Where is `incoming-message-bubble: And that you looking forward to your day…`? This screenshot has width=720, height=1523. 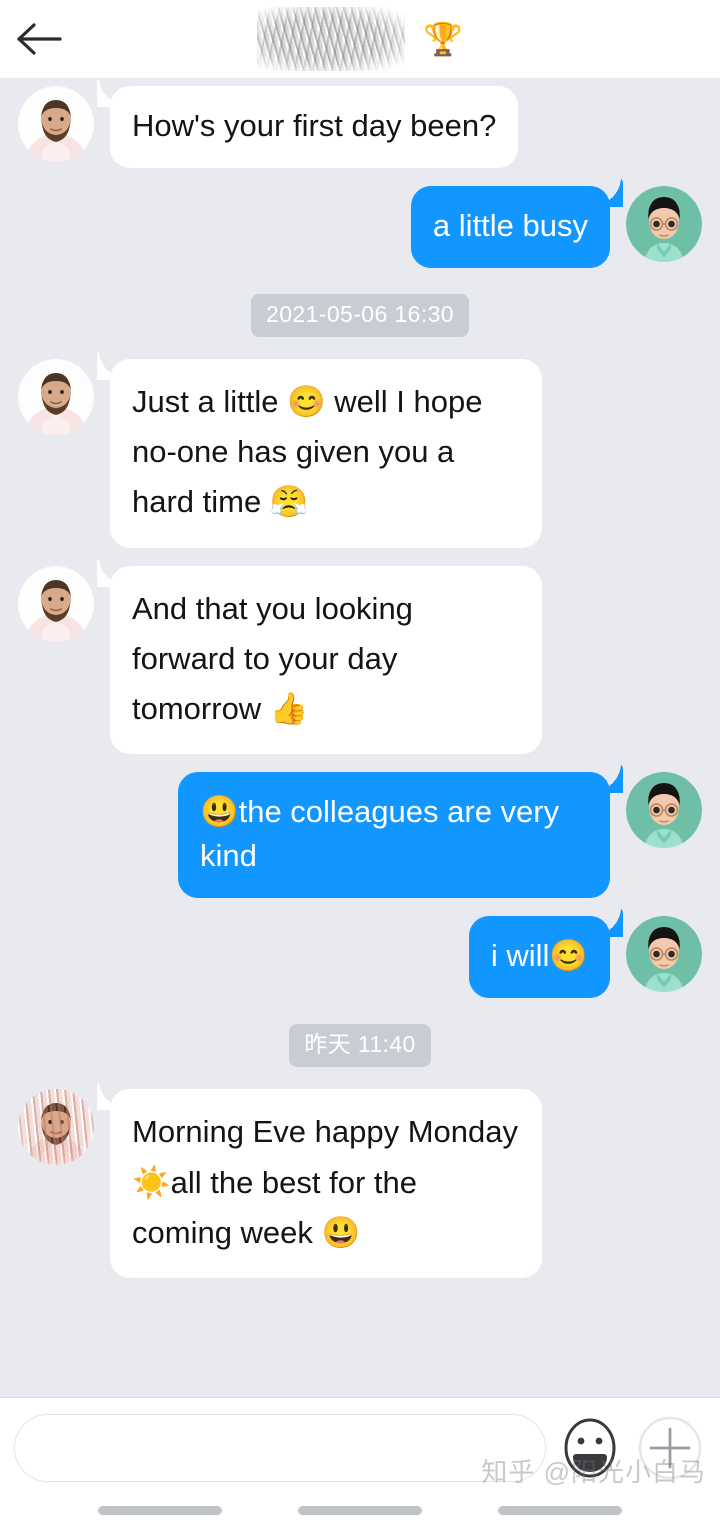 incoming-message-bubble: And that you looking forward to your day… is located at coordinates (326, 660).